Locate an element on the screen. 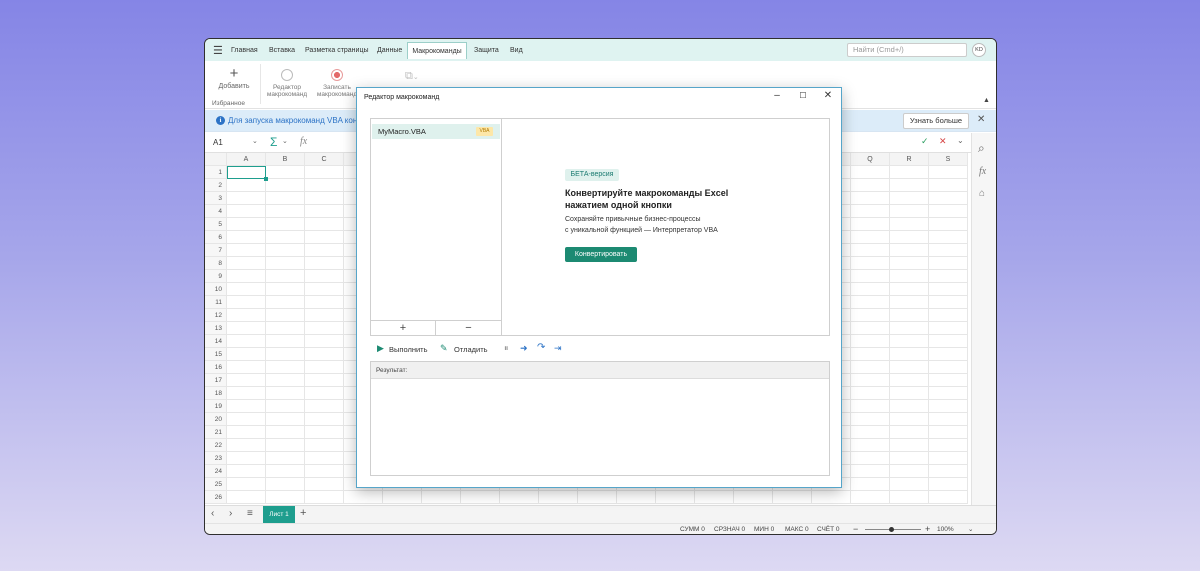 The image size is (1200, 571). tab-macros: Макрокоманды is located at coordinates (437, 50).